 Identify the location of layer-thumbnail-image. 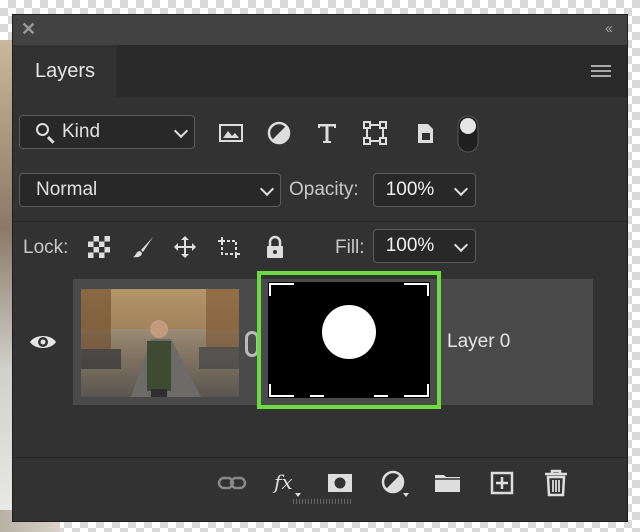
(160, 343).